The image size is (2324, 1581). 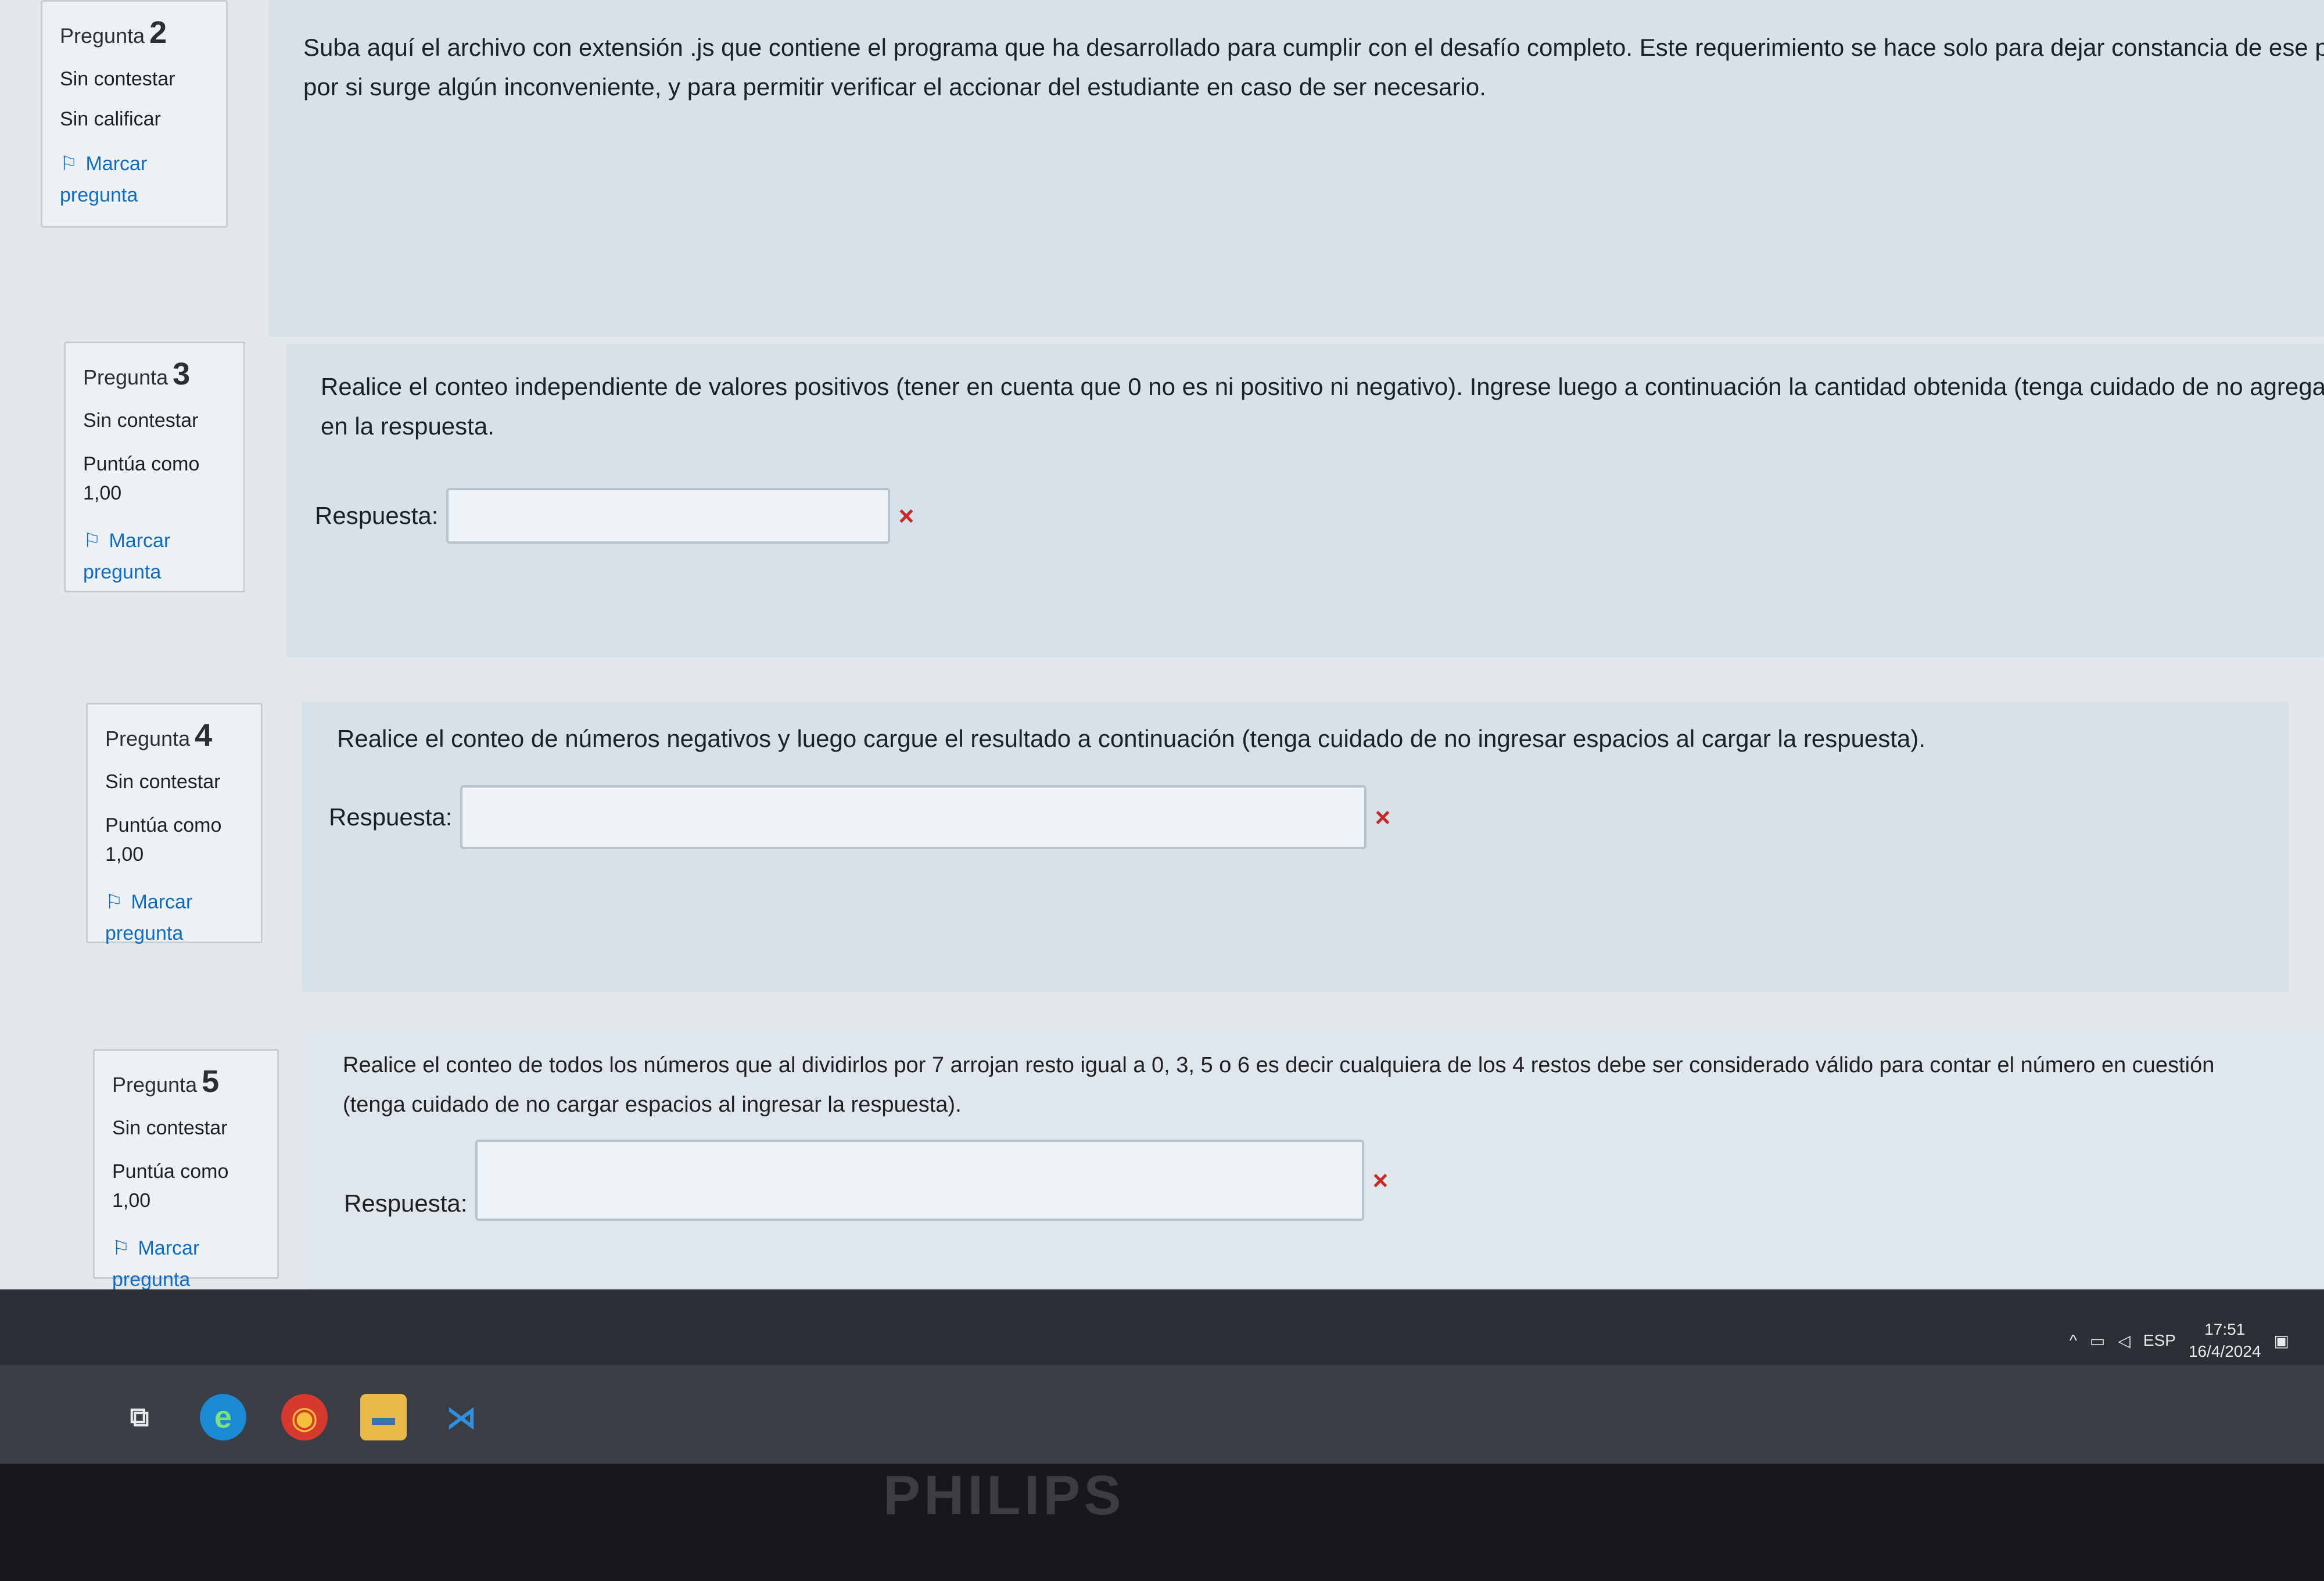 What do you see at coordinates (223, 1417) in the screenshot?
I see `edge-icon: e` at bounding box center [223, 1417].